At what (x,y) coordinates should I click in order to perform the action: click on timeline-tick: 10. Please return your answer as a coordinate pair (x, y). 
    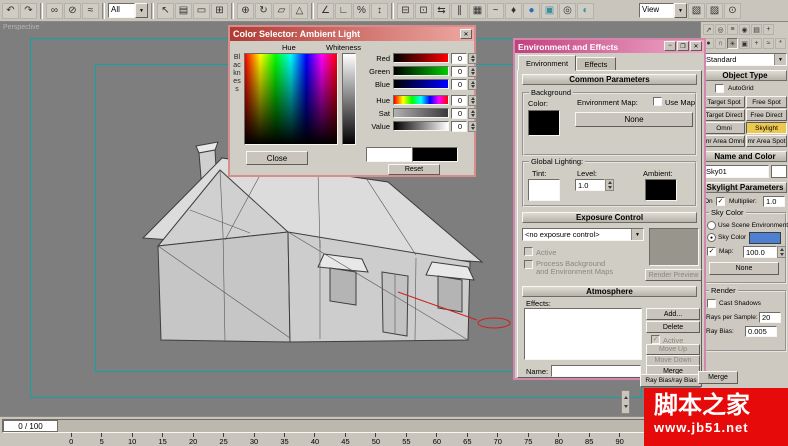
    Looking at the image, I should click on (132, 439).